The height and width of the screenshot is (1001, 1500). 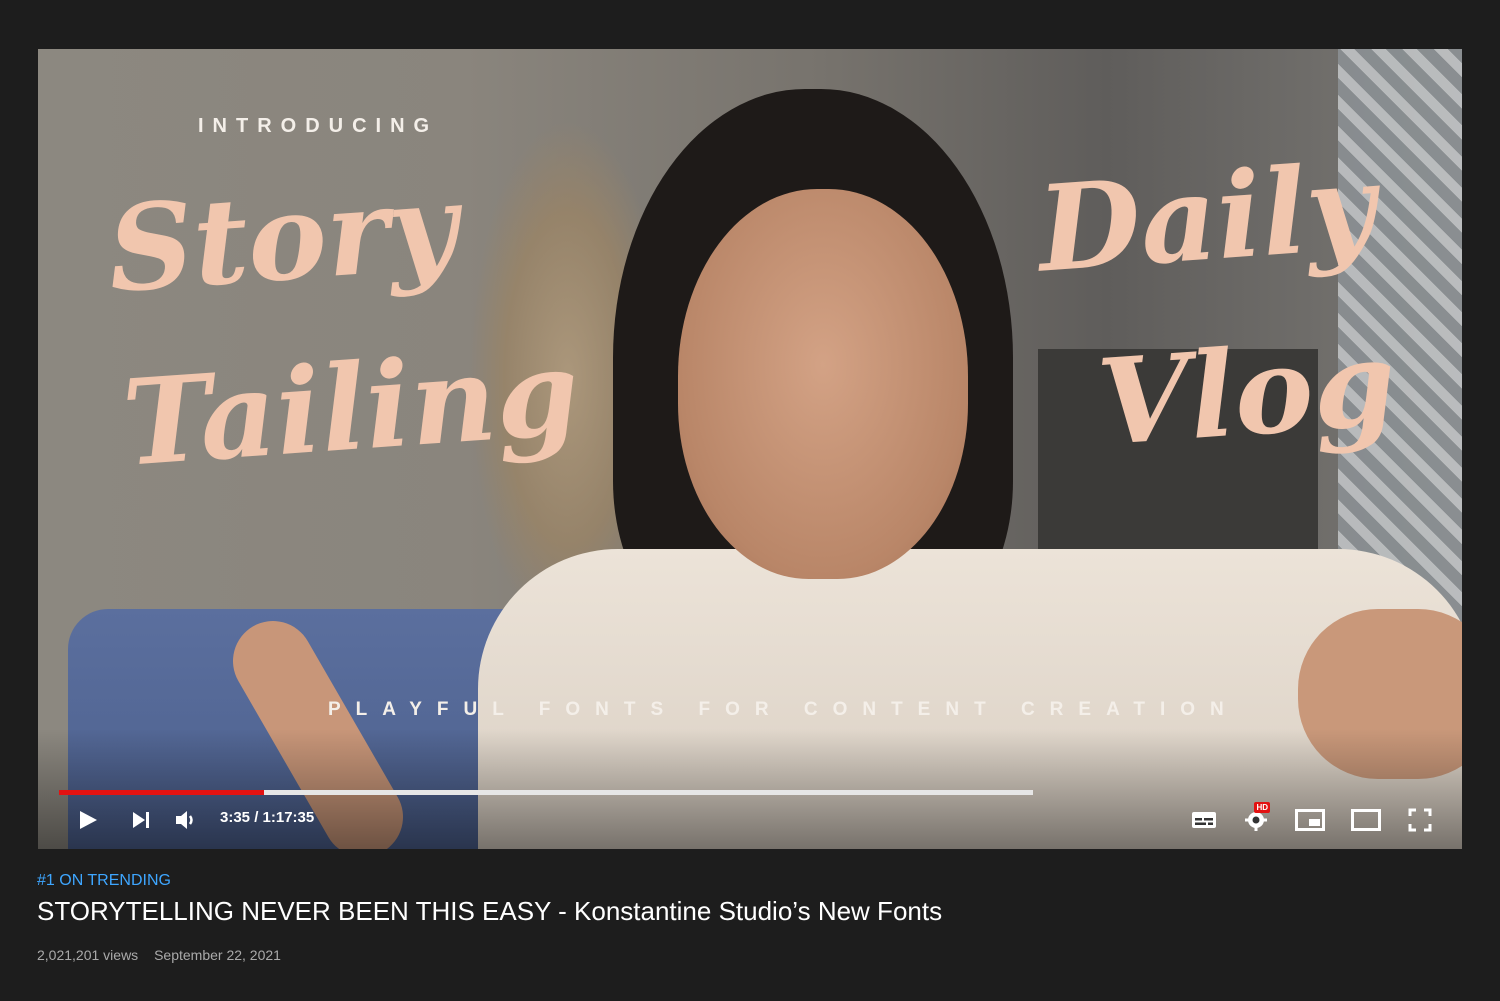 What do you see at coordinates (1247, 392) in the screenshot?
I see `overlay-script-vlog: Vlog` at bounding box center [1247, 392].